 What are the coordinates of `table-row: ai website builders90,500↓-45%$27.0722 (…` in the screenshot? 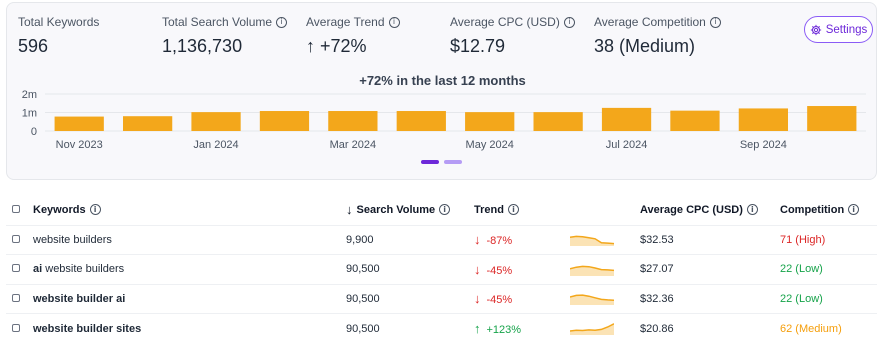 It's located at (441, 270).